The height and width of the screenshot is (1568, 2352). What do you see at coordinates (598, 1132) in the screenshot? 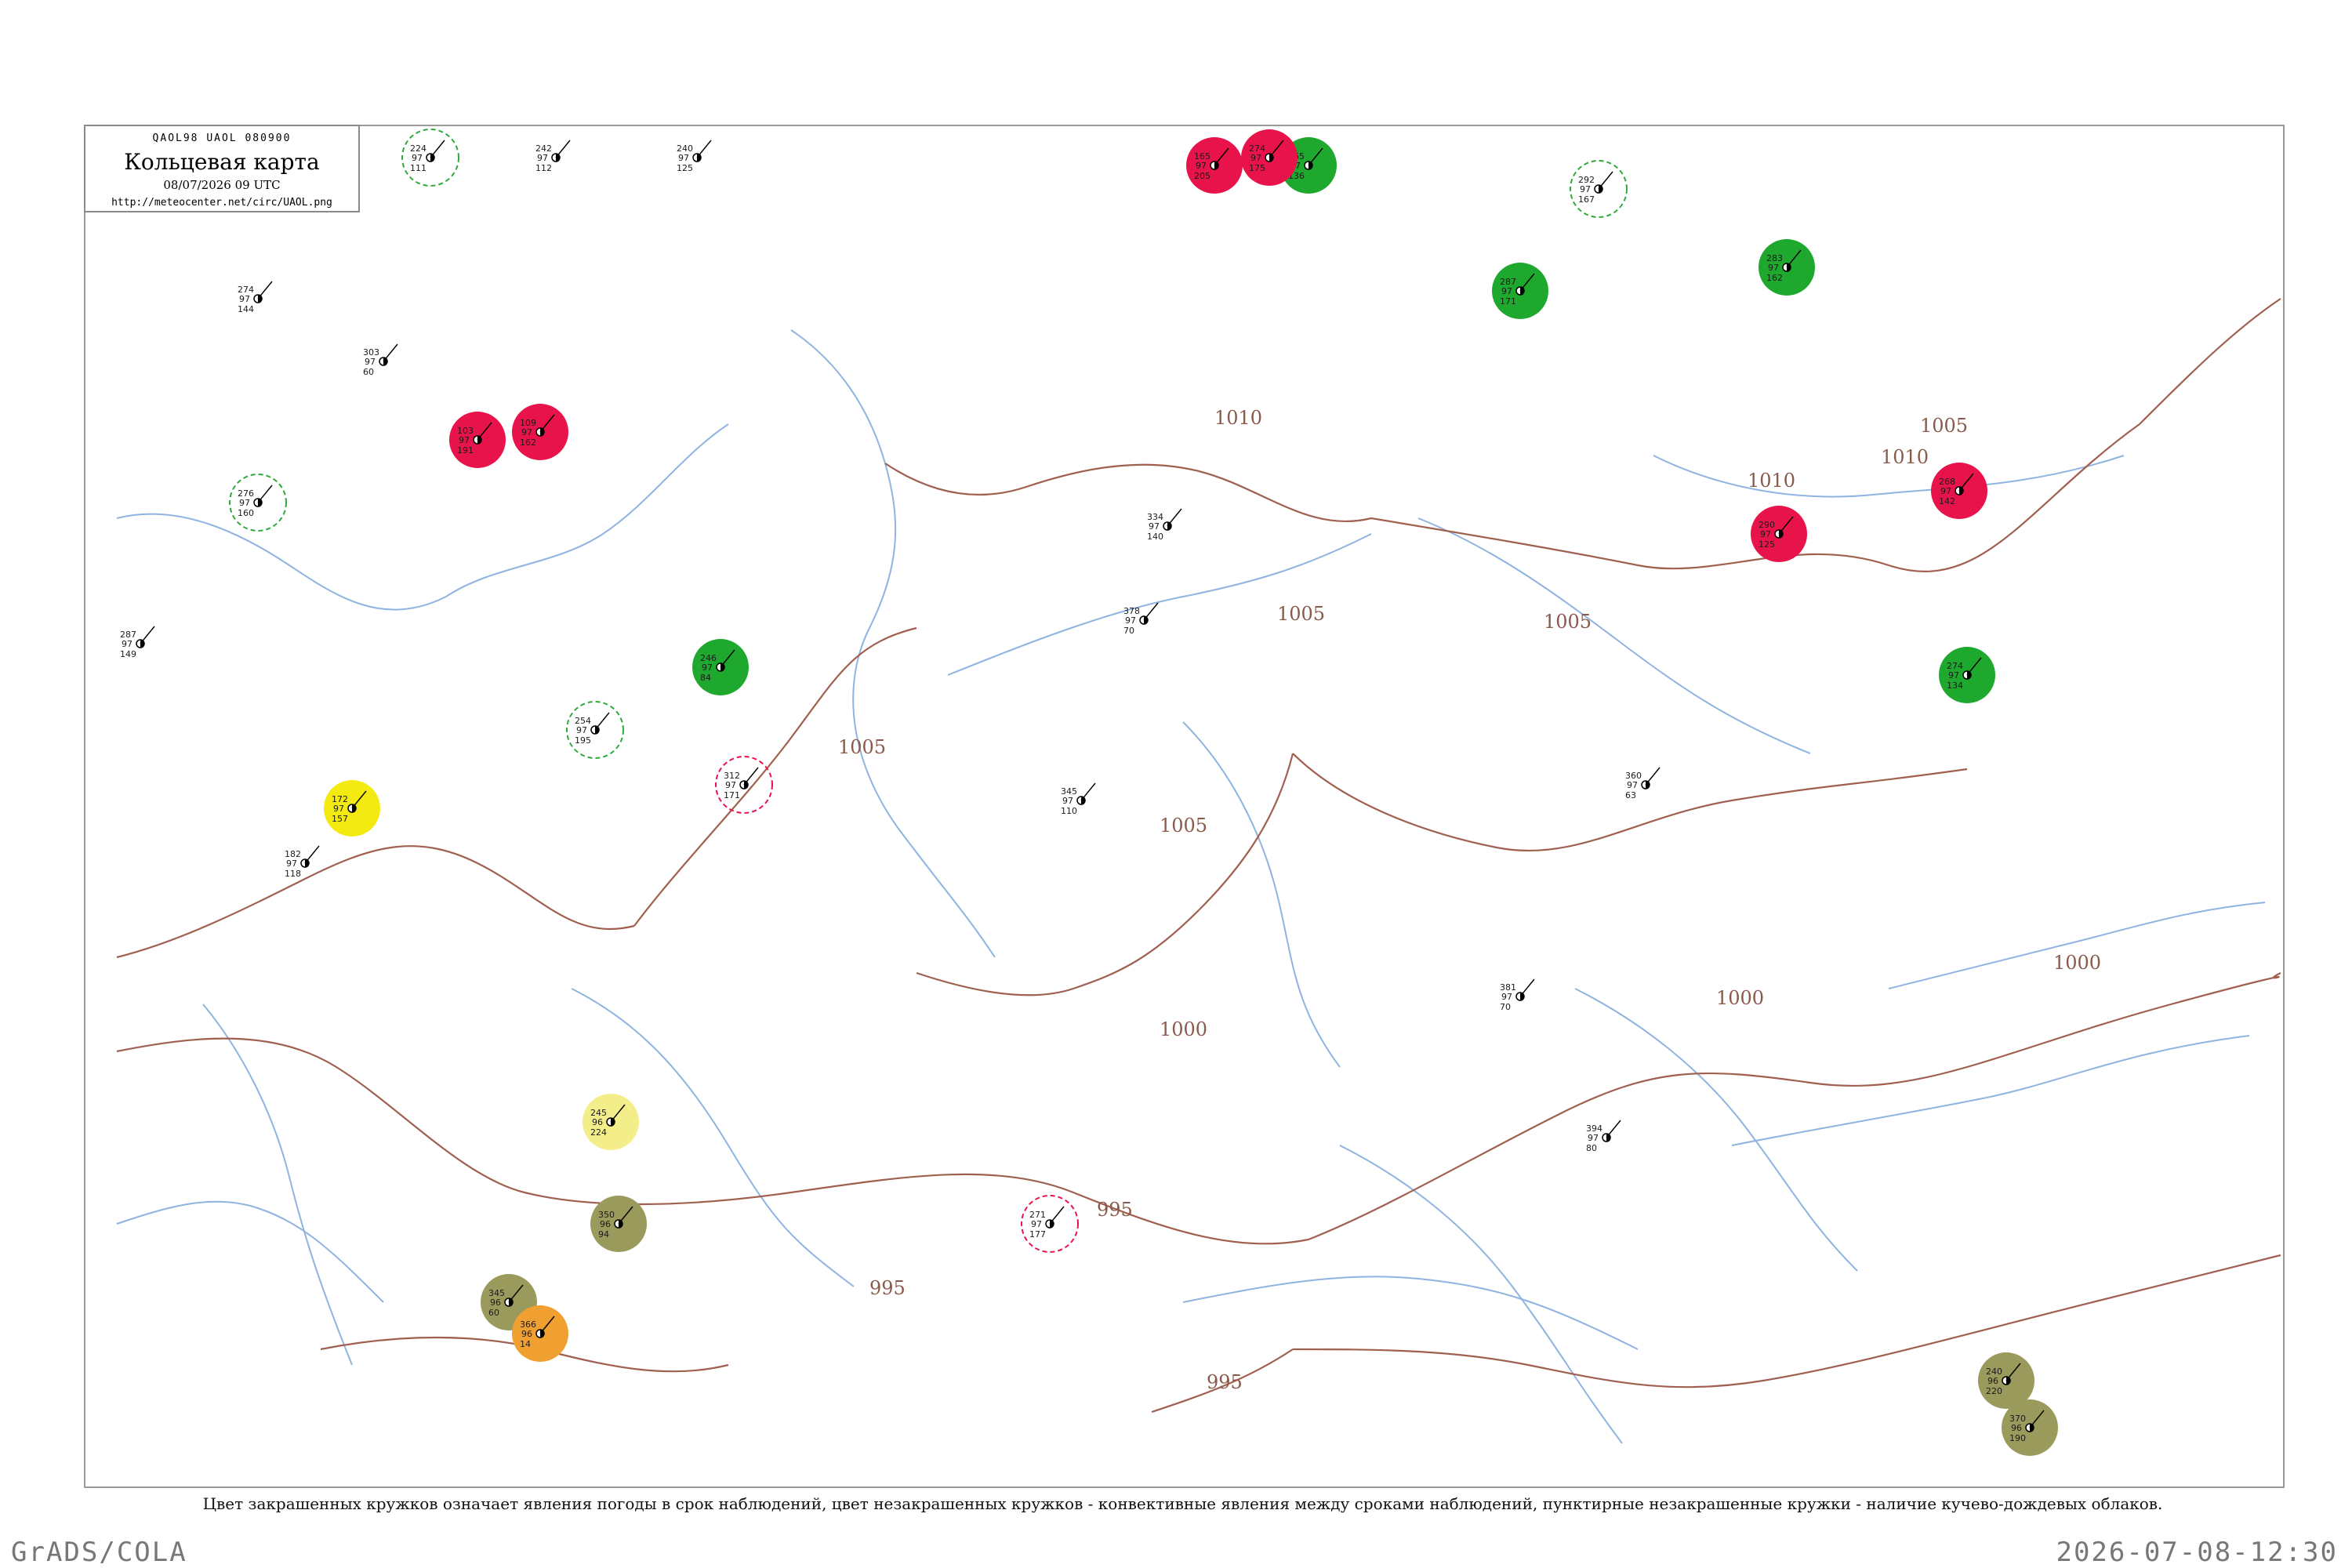
I see `station-dew: 224` at bounding box center [598, 1132].